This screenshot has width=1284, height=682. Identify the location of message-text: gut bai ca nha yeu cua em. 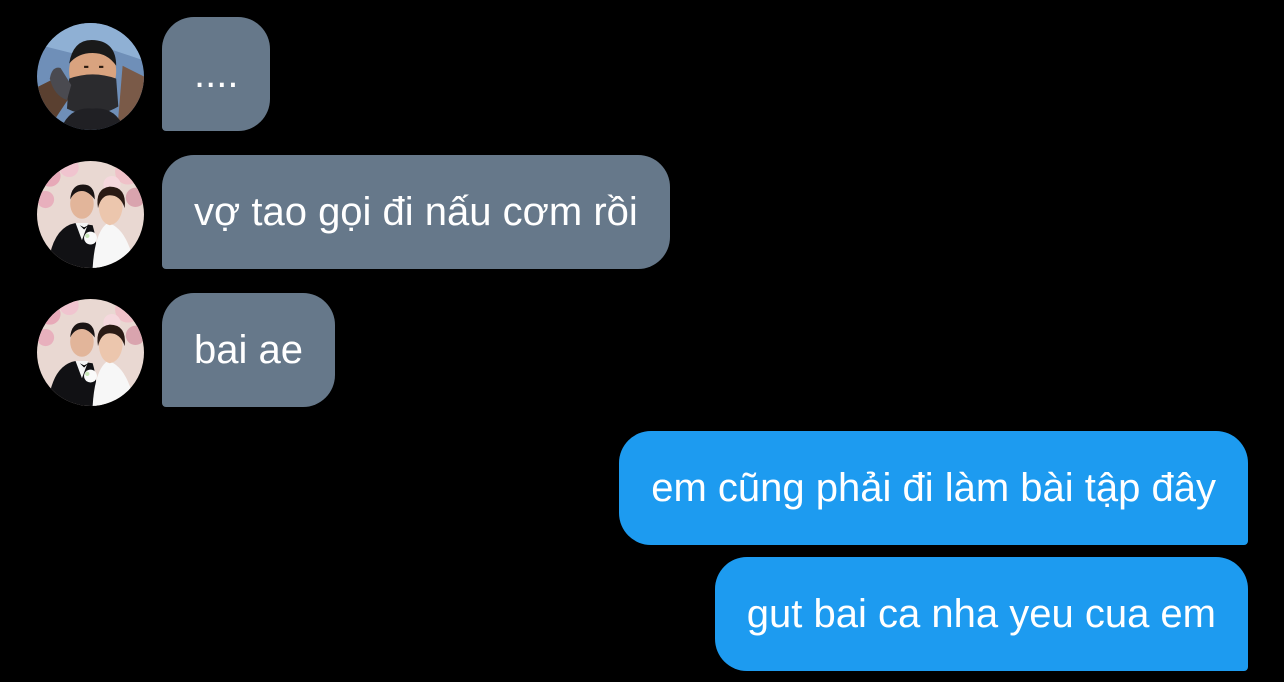
(981, 614).